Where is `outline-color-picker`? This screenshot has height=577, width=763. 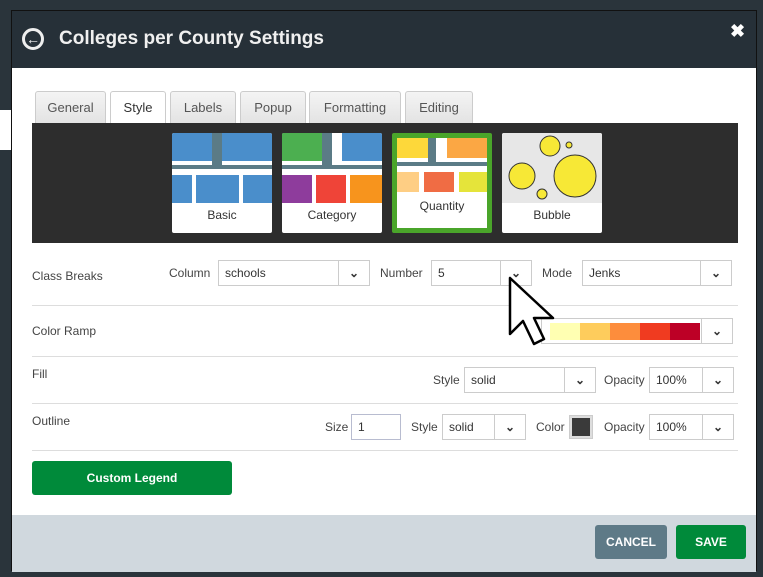 outline-color-picker is located at coordinates (581, 427).